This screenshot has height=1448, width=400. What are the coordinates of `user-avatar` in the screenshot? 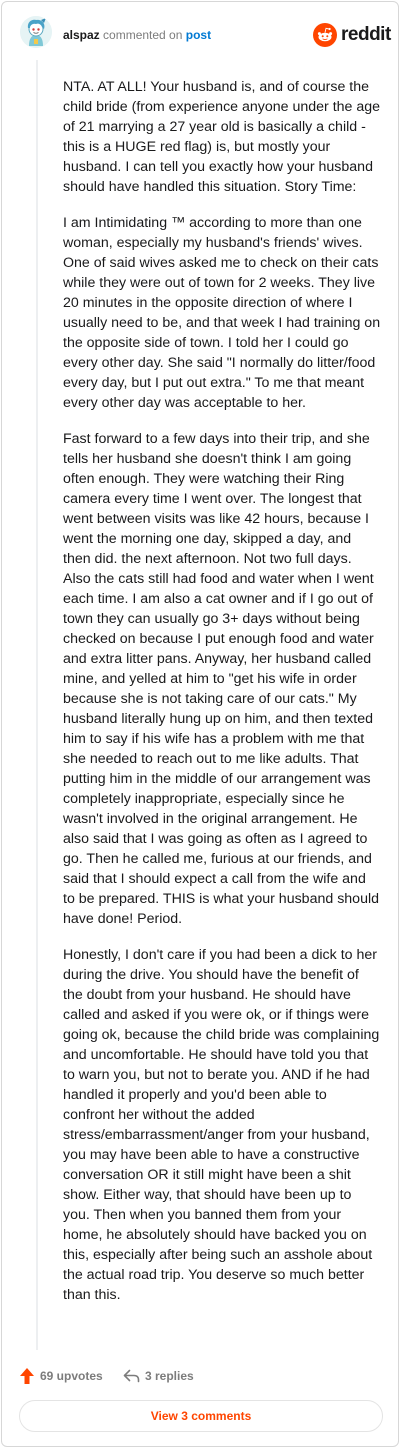 It's located at (36, 32).